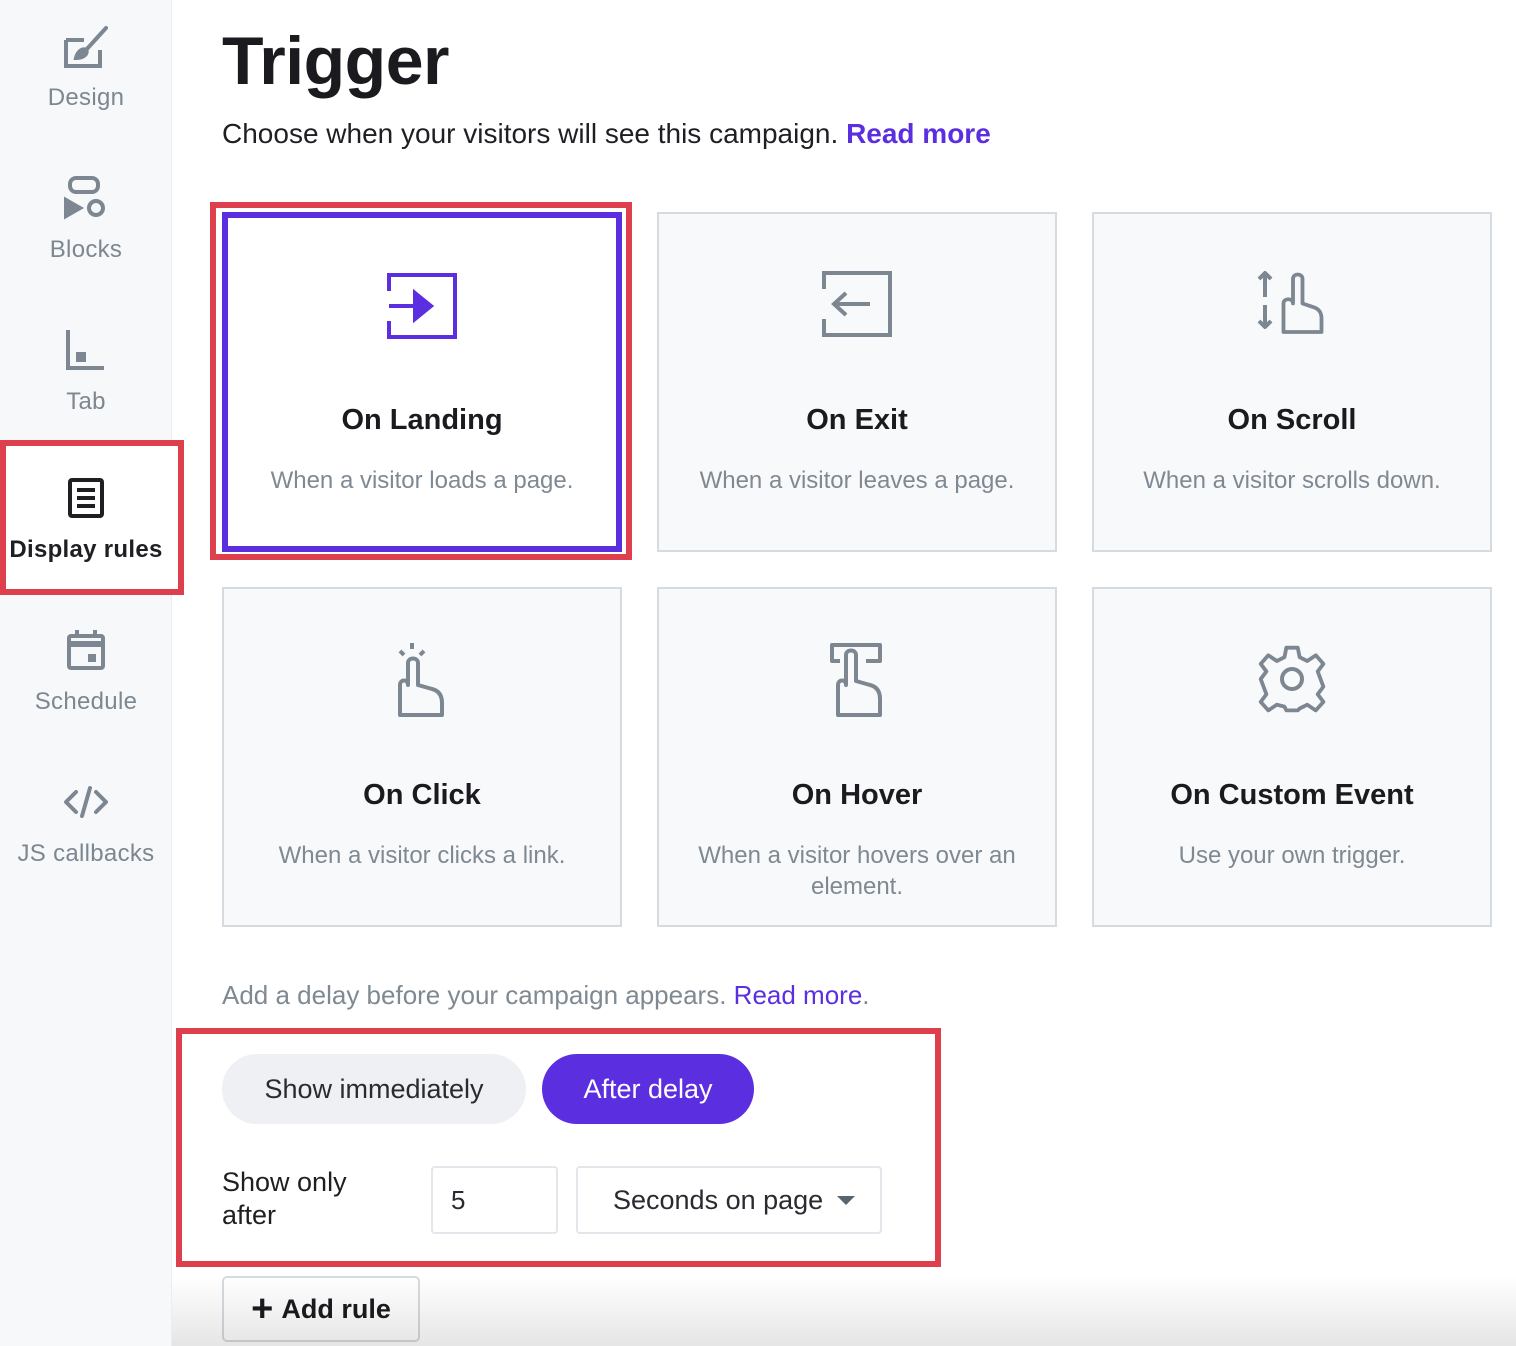  I want to click on sidebar-item-label: Display rules, so click(86, 549).